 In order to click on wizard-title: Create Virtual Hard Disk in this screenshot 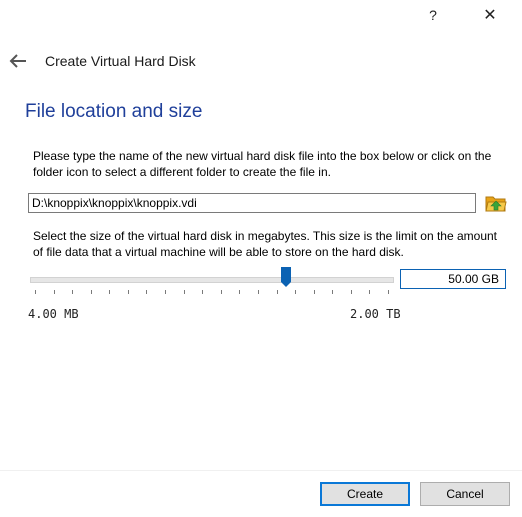, I will do `click(120, 61)`.